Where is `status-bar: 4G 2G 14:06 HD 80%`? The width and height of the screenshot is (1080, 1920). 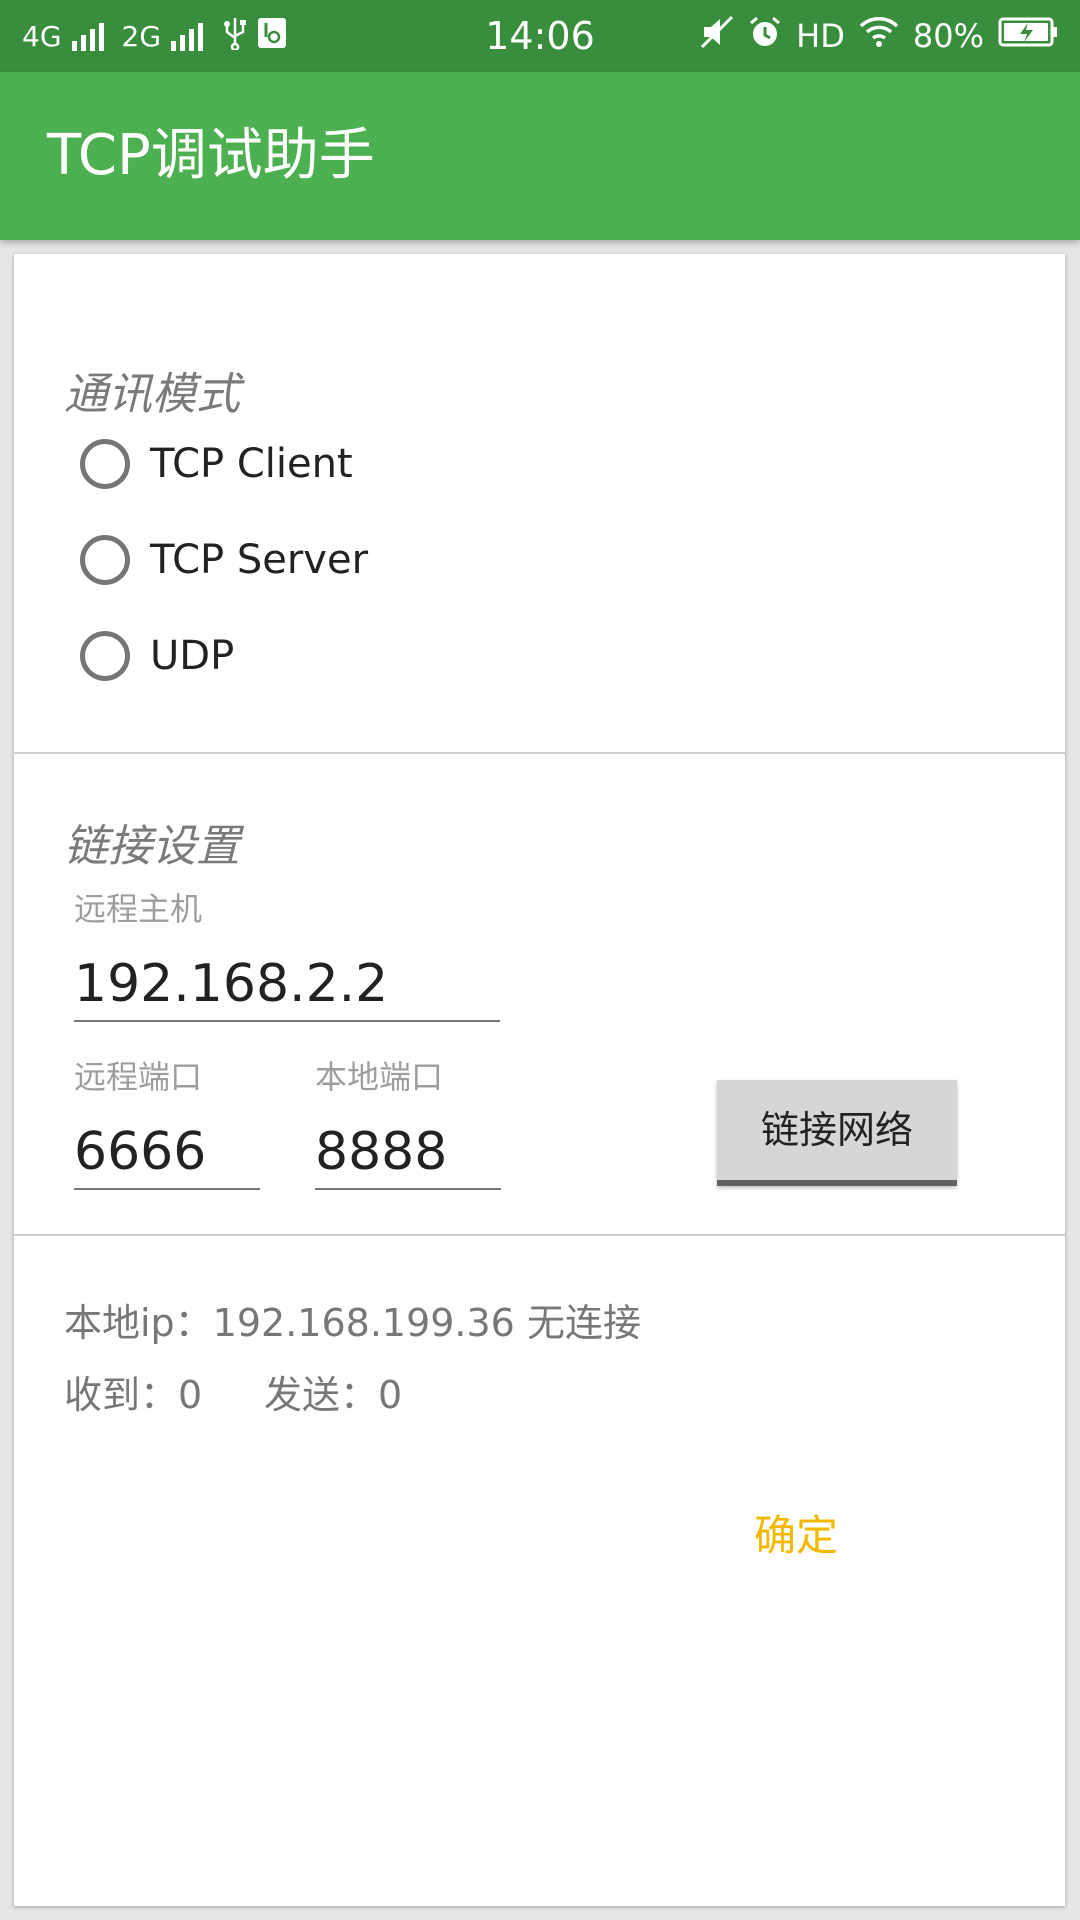
status-bar: 4G 2G 14:06 HD 80% is located at coordinates (540, 36).